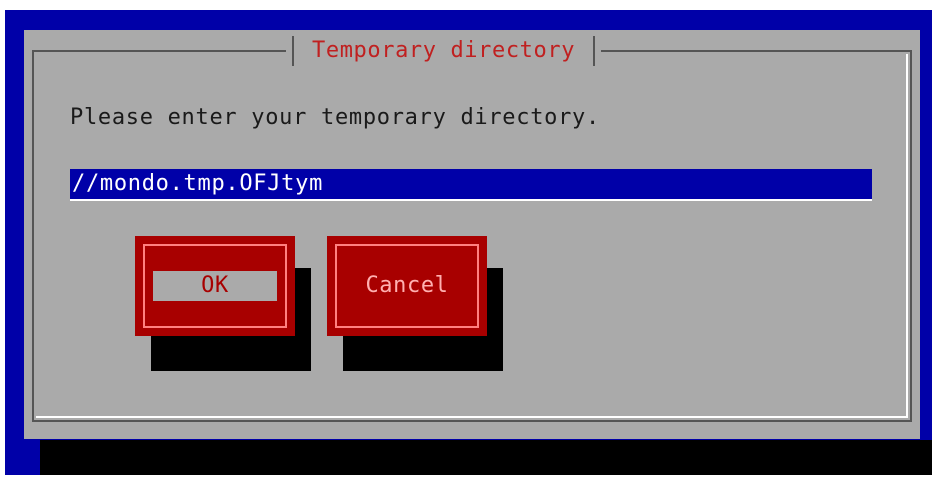 This screenshot has width=932, height=482. I want to click on input-value: //mondo.tmp.OFJtym, so click(198, 183).